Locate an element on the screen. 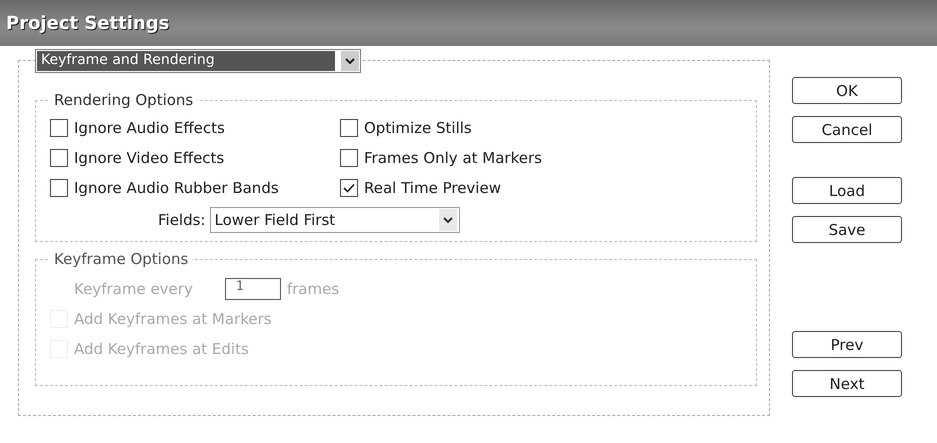  dialog-button: Load is located at coordinates (847, 190).